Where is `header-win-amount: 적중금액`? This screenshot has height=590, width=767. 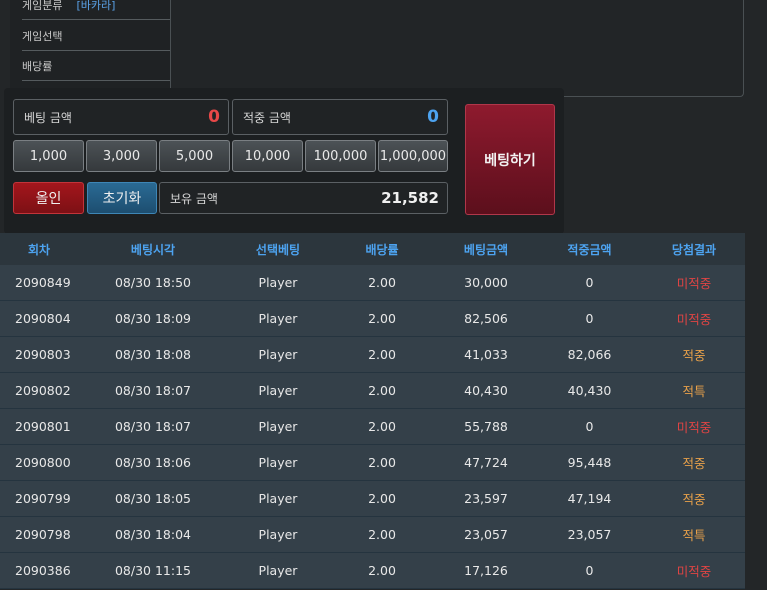
header-win-amount: 적중금액 is located at coordinates (589, 249).